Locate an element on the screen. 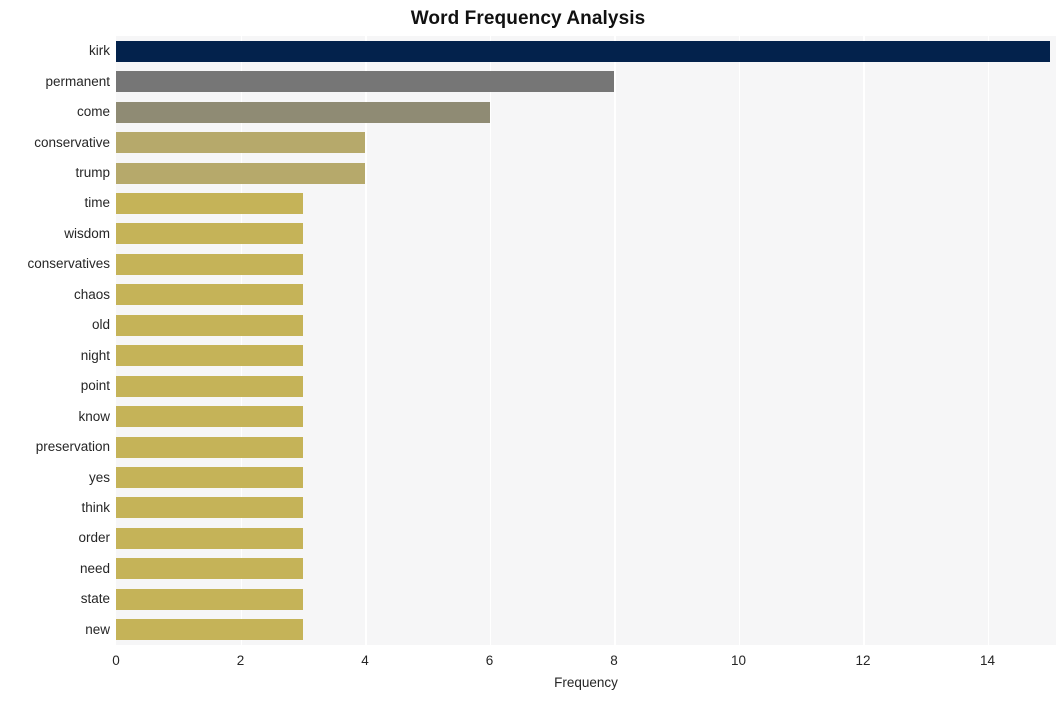 This screenshot has width=1056, height=701. y-tick-label: know is located at coordinates (94, 416).